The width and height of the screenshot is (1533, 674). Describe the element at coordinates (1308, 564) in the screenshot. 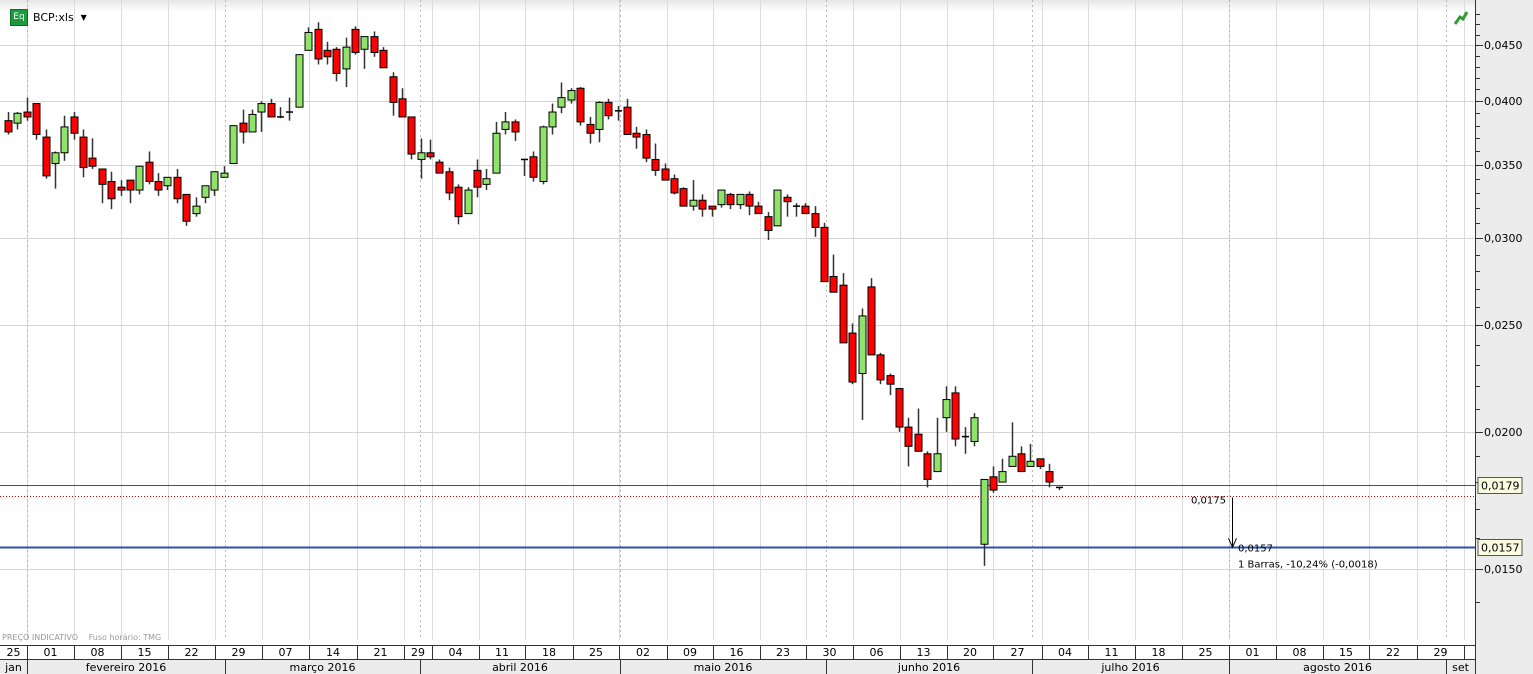

I see `measure-summary-label: 1 Barras, -10,24% (-0,0018)` at that location.